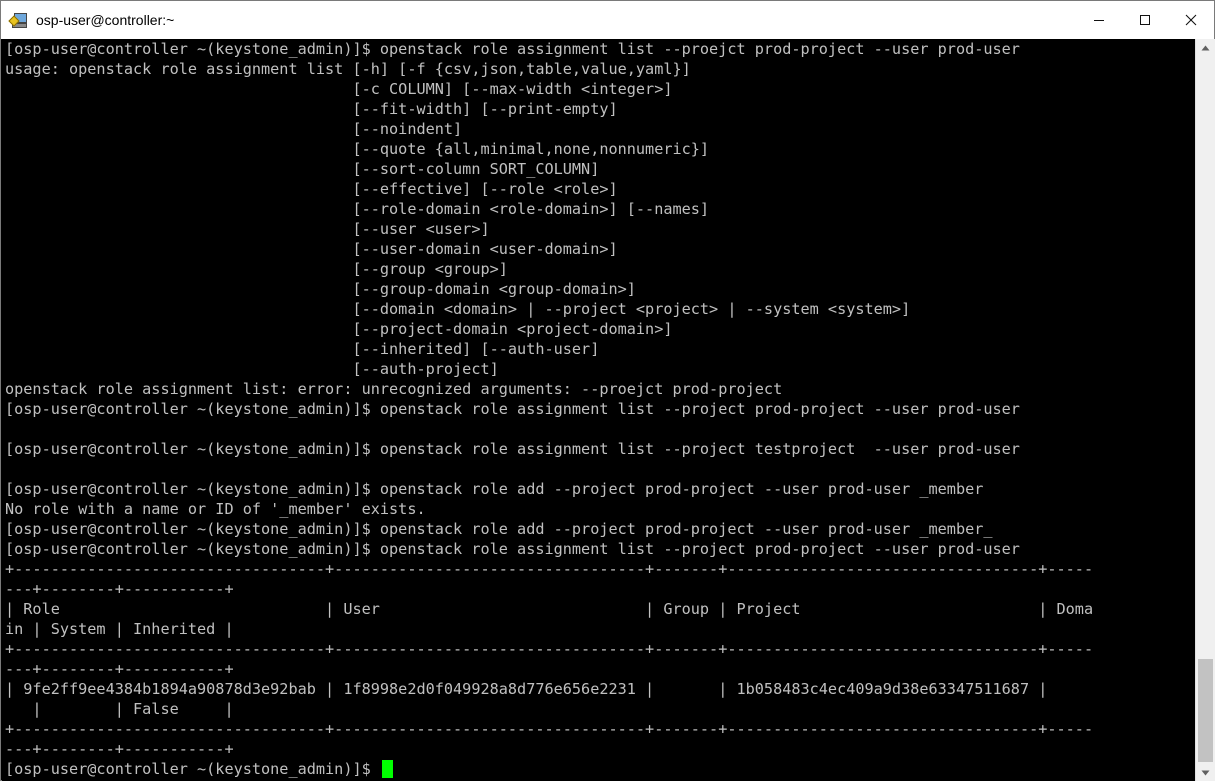 The width and height of the screenshot is (1215, 781). What do you see at coordinates (247, 229) in the screenshot?
I see `terminal-line: [--user <user>]` at bounding box center [247, 229].